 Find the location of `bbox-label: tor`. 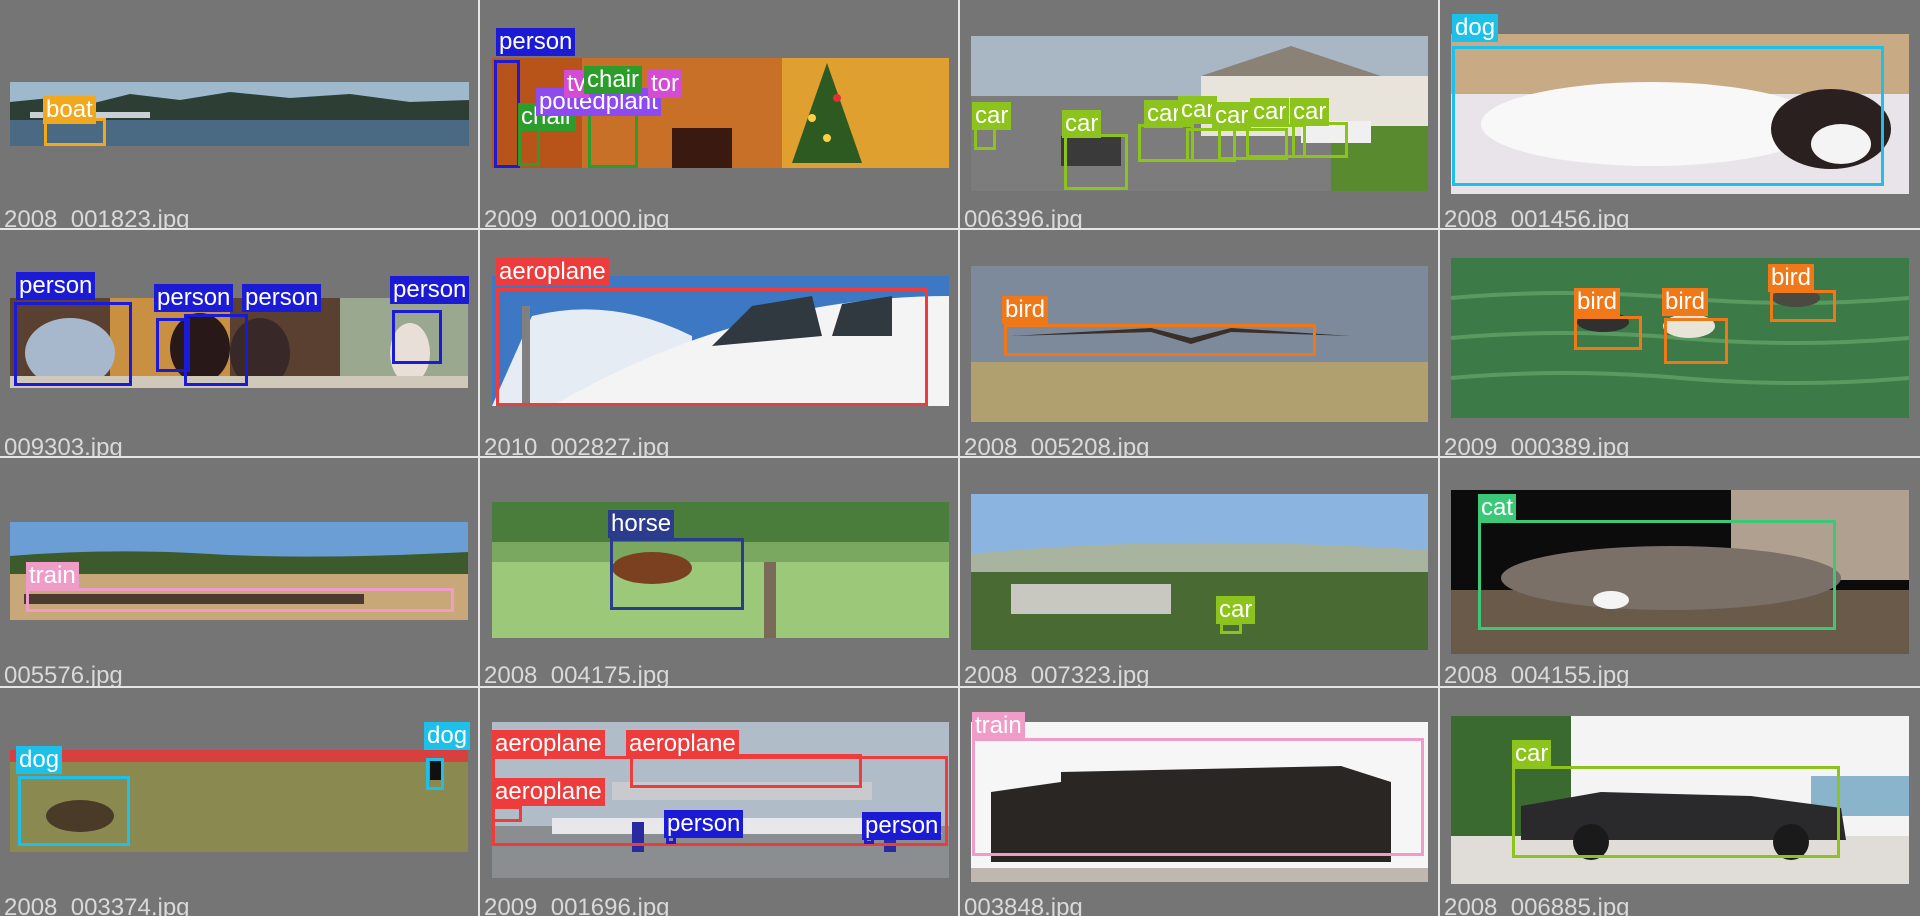

bbox-label: tor is located at coordinates (665, 84).